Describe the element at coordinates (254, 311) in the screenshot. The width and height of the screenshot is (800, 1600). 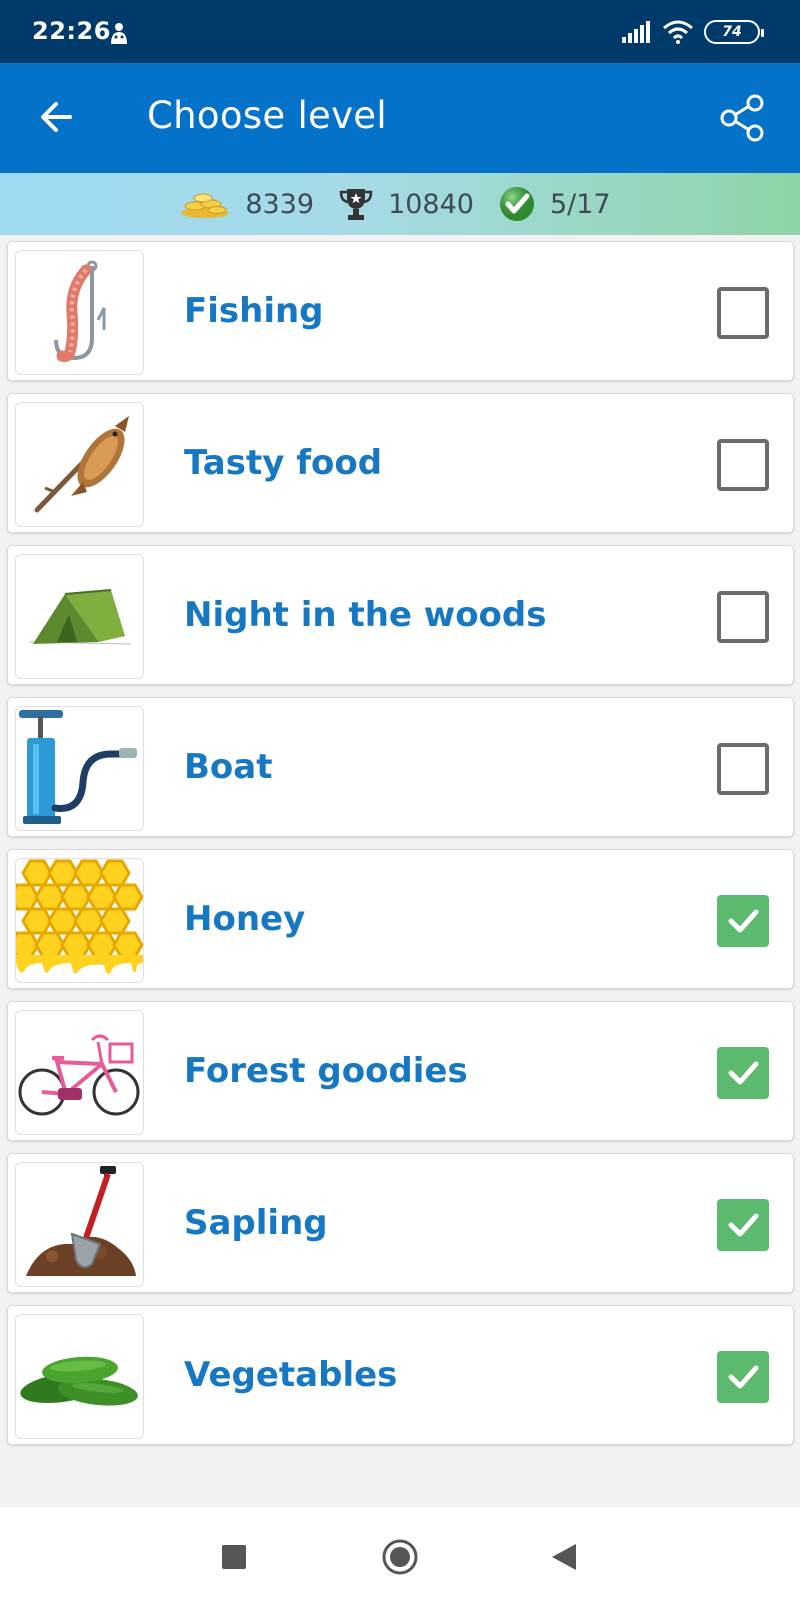
I see `level-name: Fishing` at that location.